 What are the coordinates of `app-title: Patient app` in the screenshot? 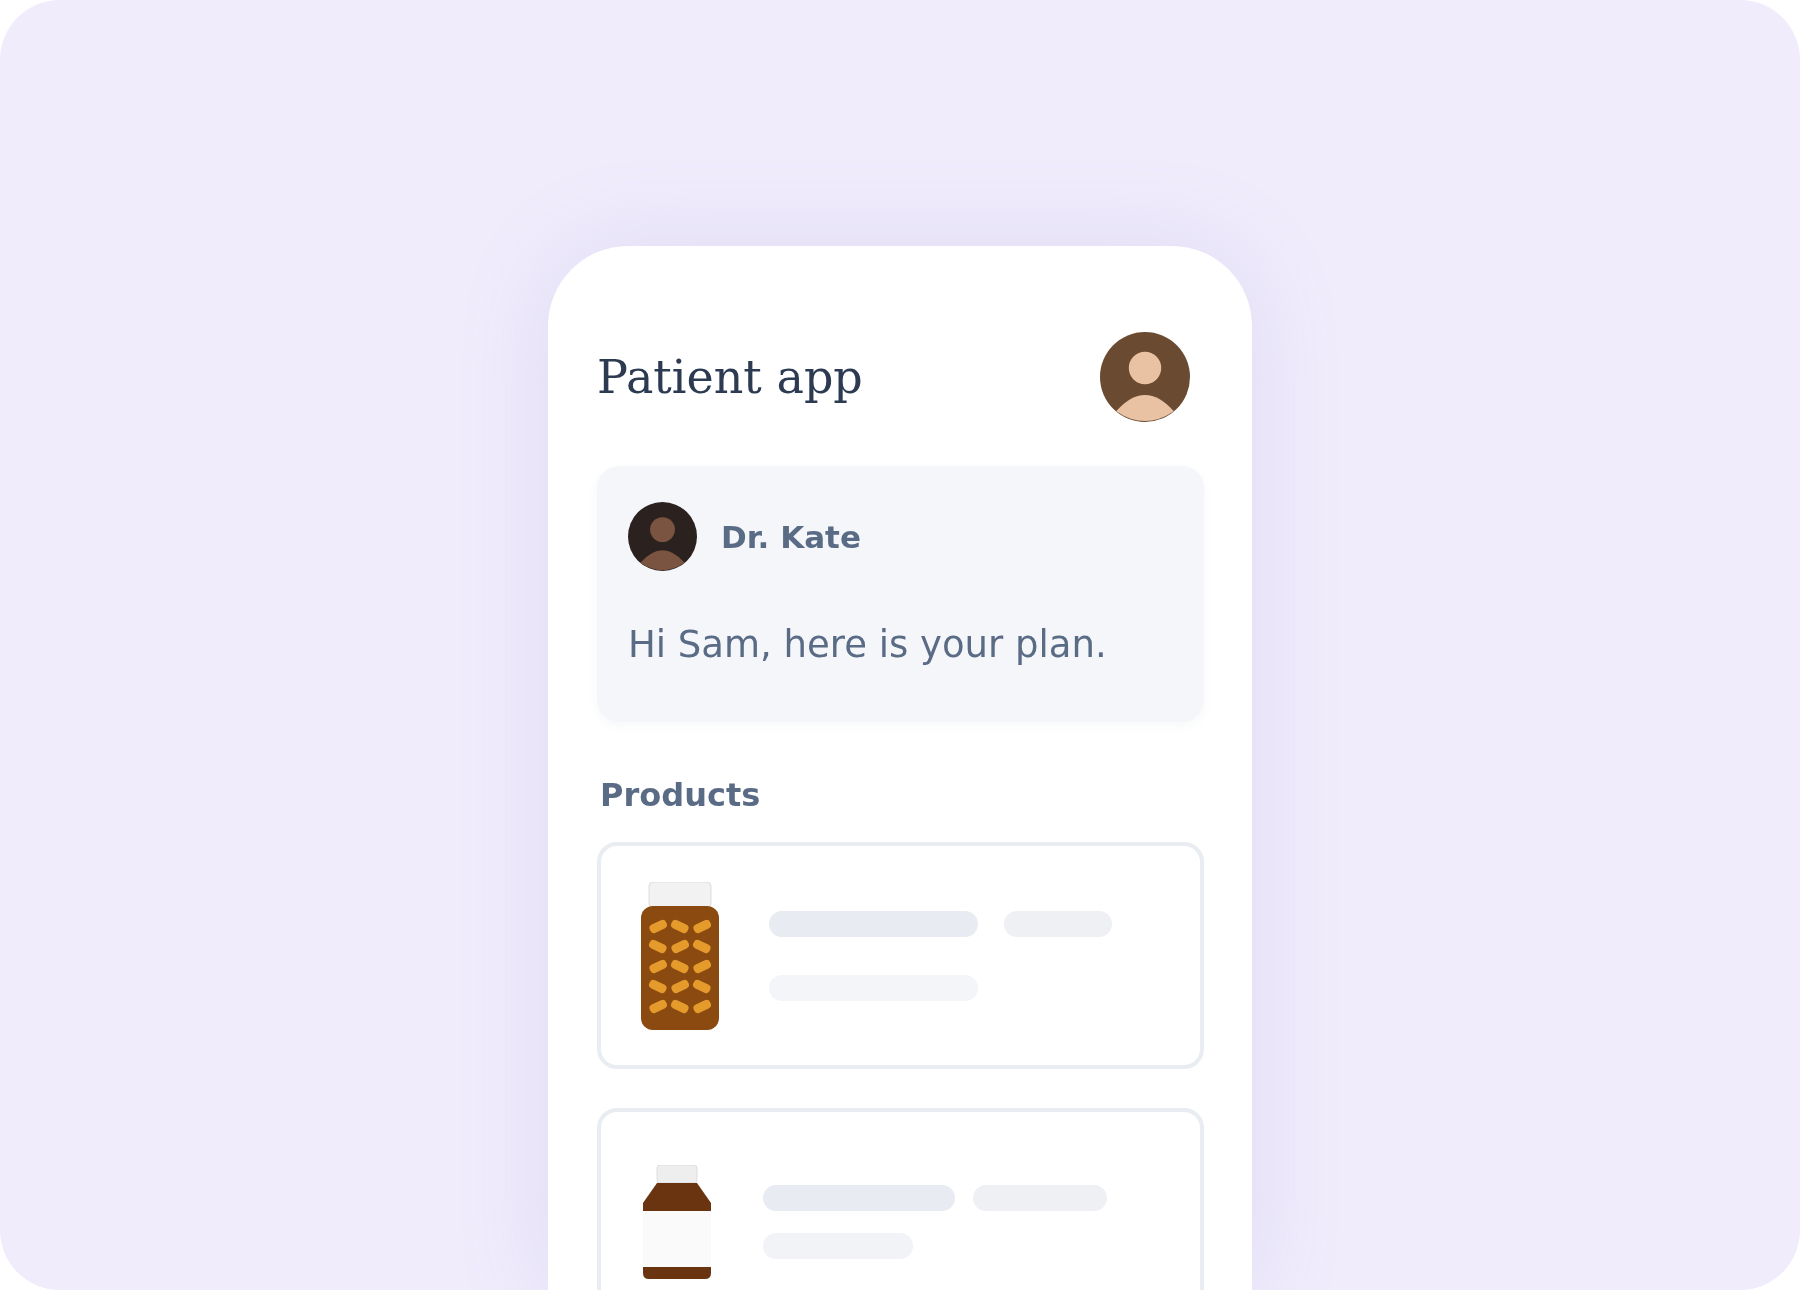 It's located at (730, 377).